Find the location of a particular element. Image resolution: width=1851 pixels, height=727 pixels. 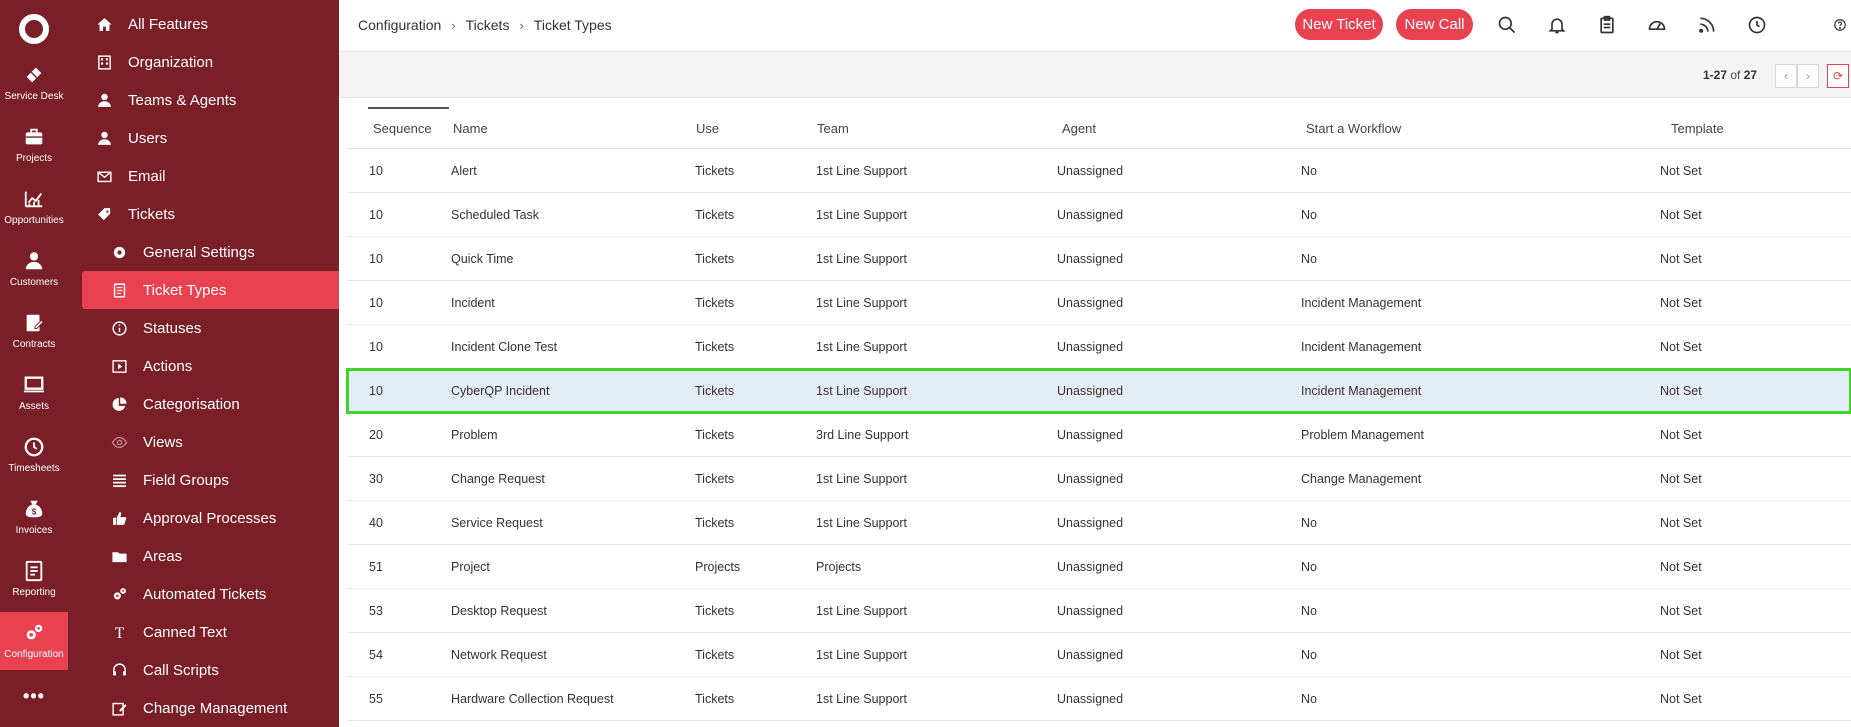

breadcrumb-configuration: Configuration is located at coordinates (399, 25).